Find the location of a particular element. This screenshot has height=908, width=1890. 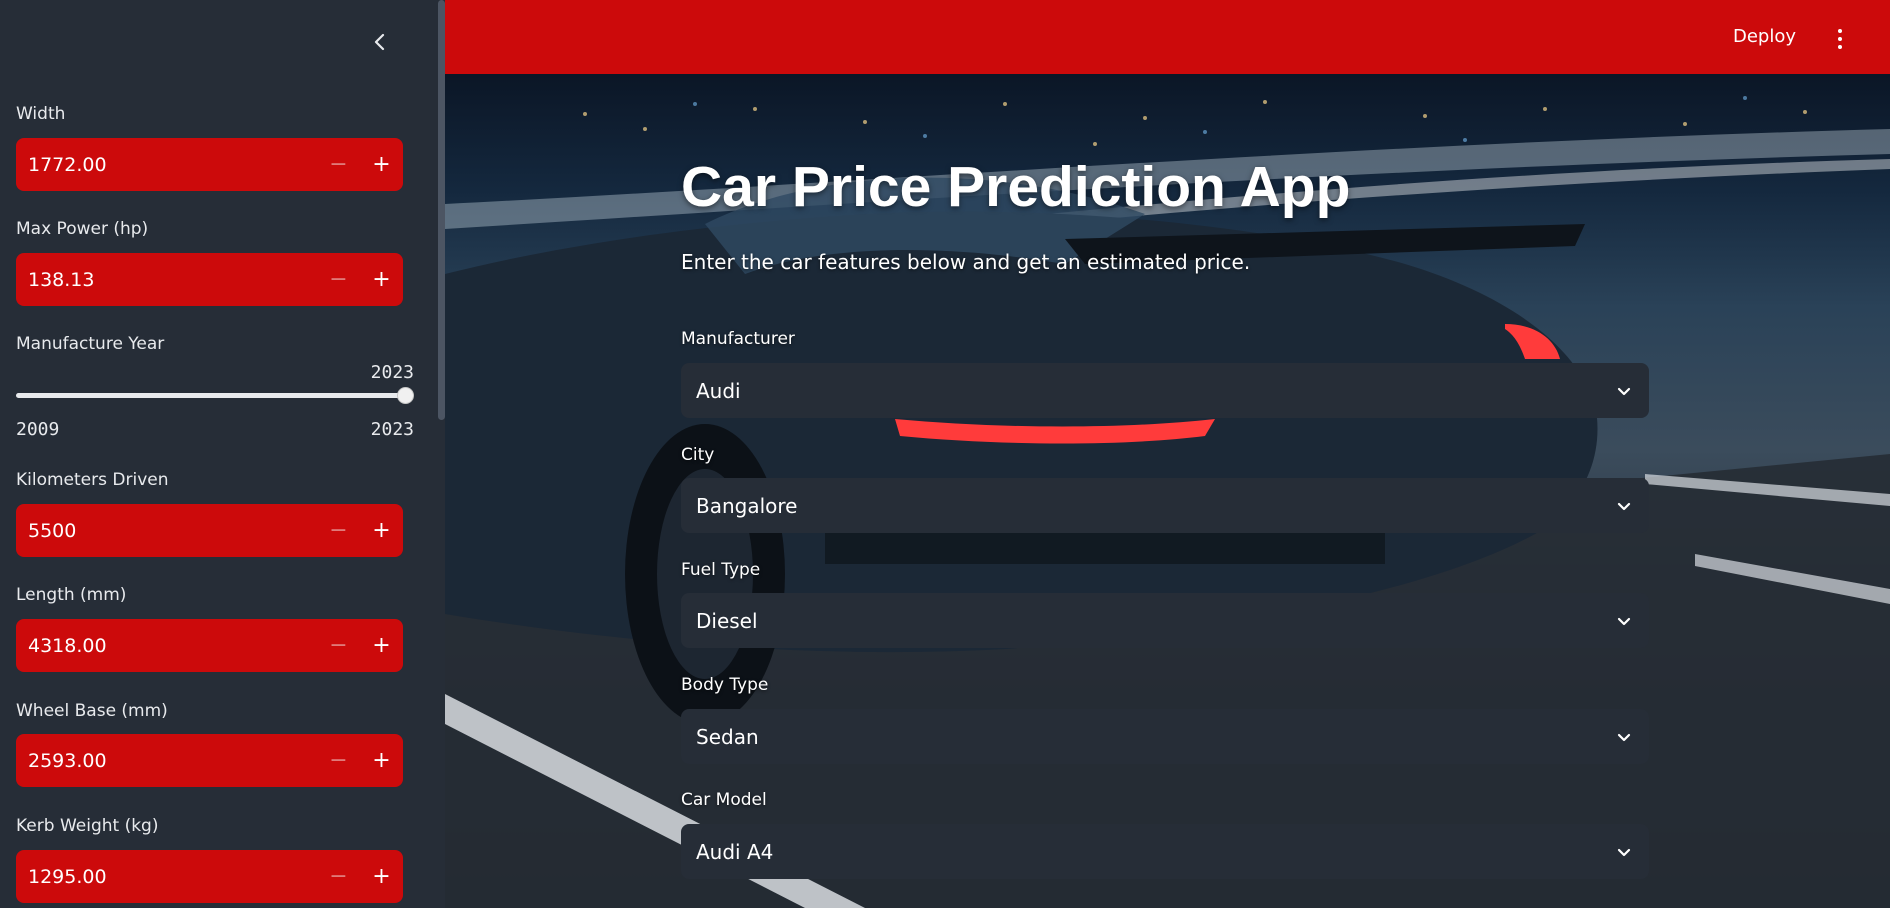

sidebar-scrollbar is located at coordinates (441, 210).